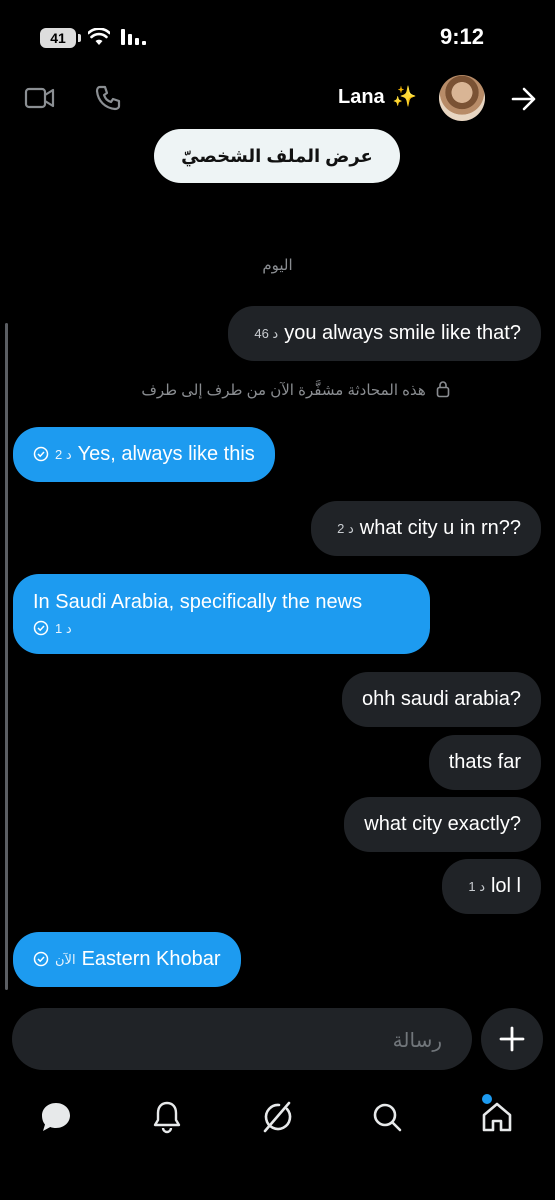  I want to click on message-bubble-outgoing: 2 د Yes, always like this, so click(144, 454).